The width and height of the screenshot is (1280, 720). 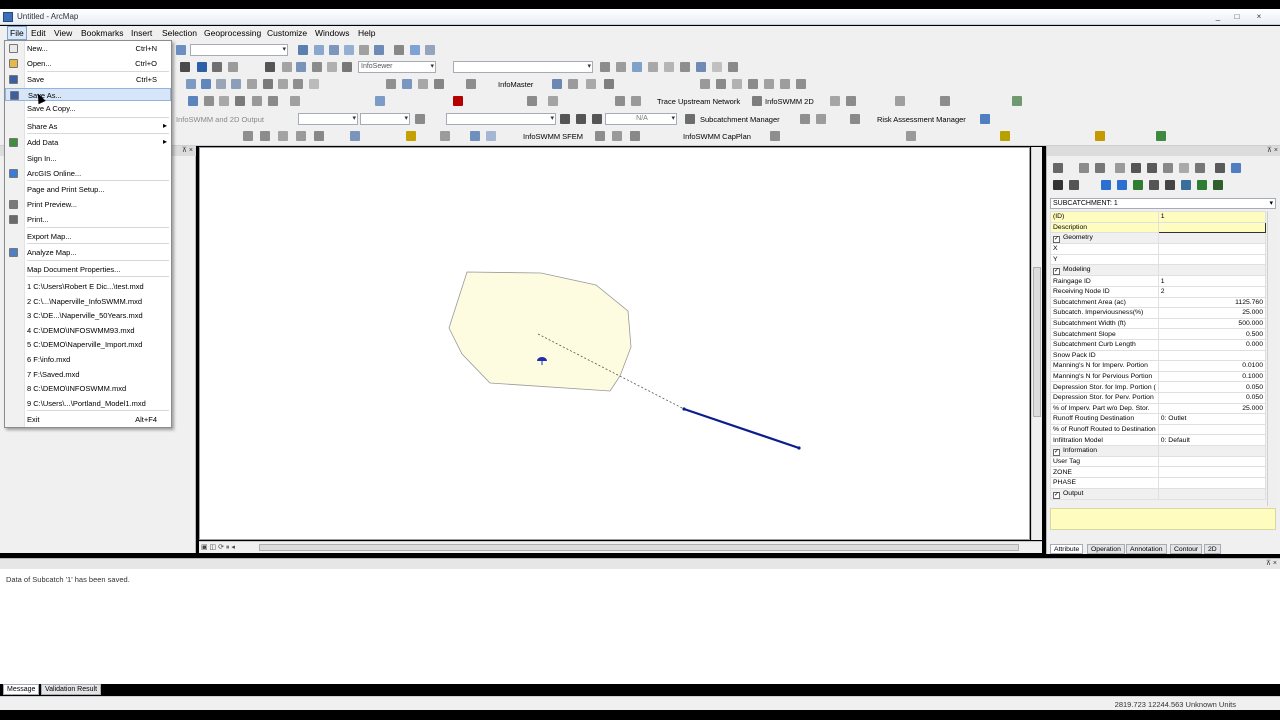 I want to click on next-record-icon, so click(x=1122, y=185).